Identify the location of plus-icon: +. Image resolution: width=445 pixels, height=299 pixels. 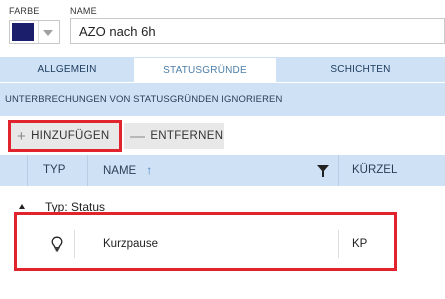
(22, 136).